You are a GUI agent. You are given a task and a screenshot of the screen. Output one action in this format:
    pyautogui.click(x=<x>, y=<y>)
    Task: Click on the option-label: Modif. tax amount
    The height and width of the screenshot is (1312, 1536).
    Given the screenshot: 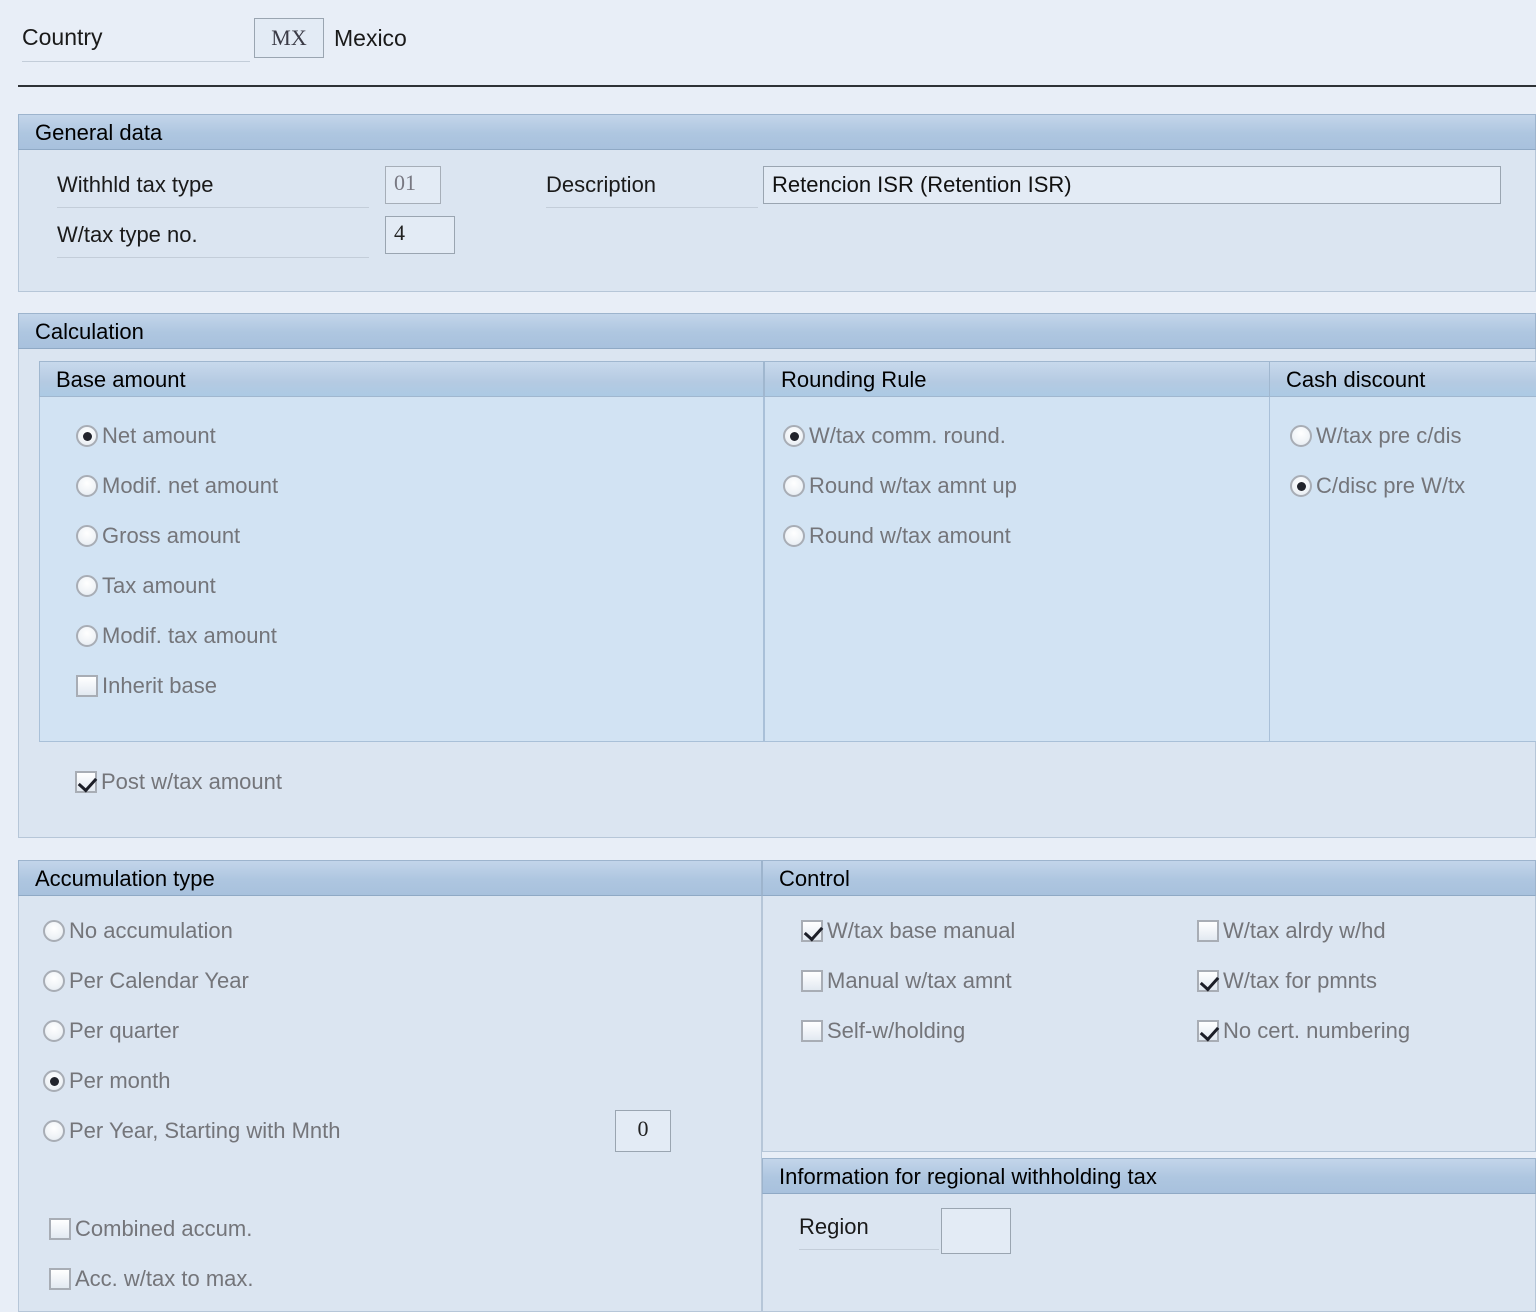 What is the action you would take?
    pyautogui.click(x=189, y=635)
    